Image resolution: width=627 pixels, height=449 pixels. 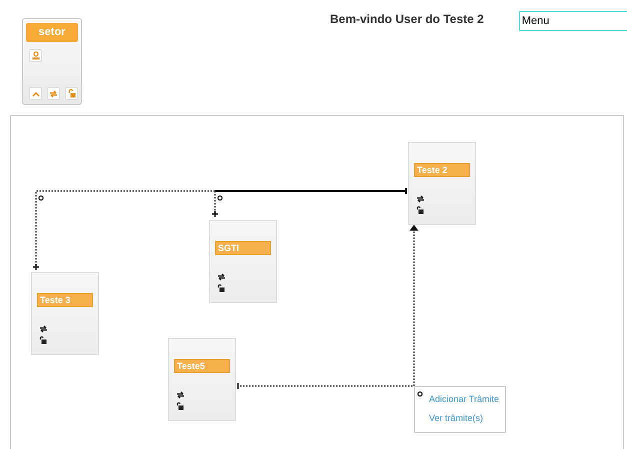 I want to click on welcome-text: Bem-vindo User do Teste 2, so click(x=407, y=19).